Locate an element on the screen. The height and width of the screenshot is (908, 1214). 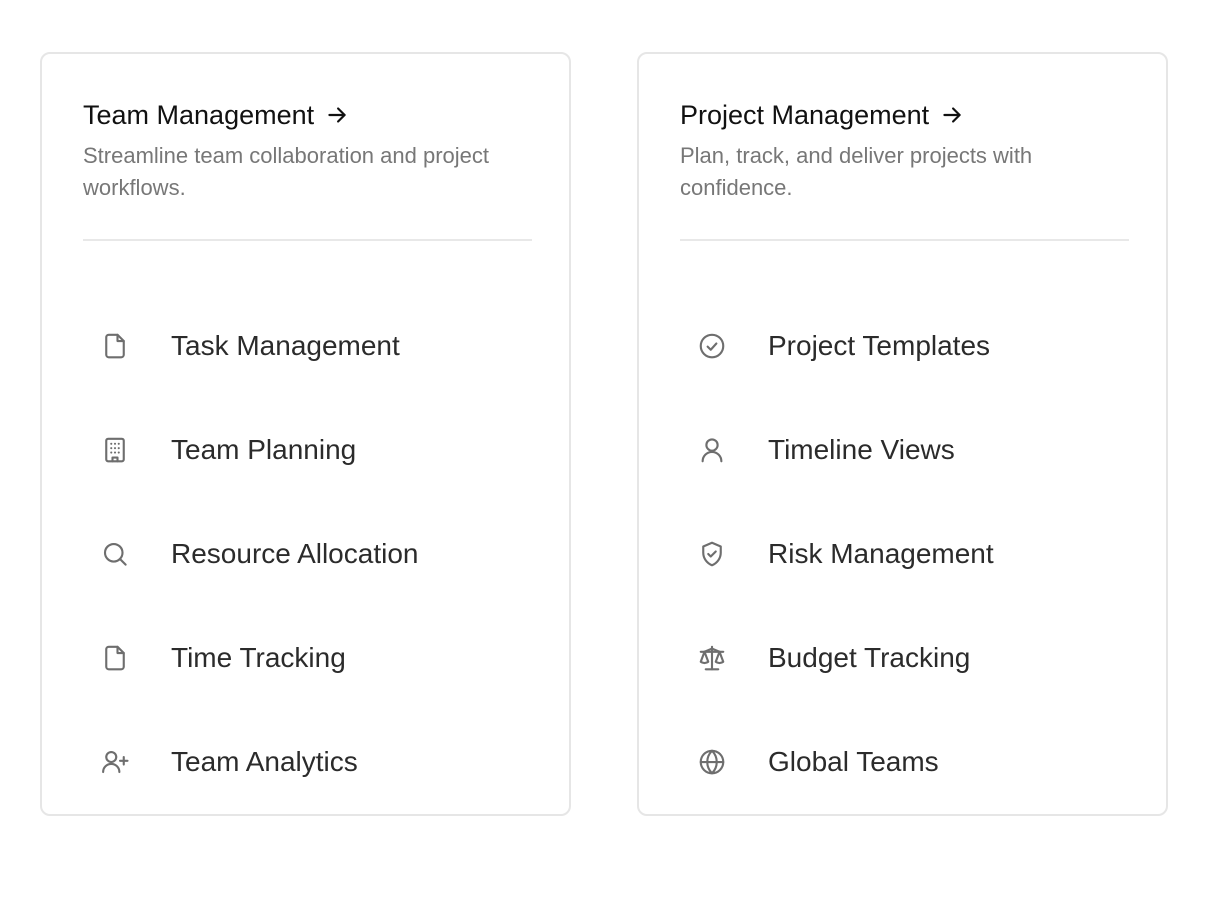
user-plus-icon is located at coordinates (115, 762).